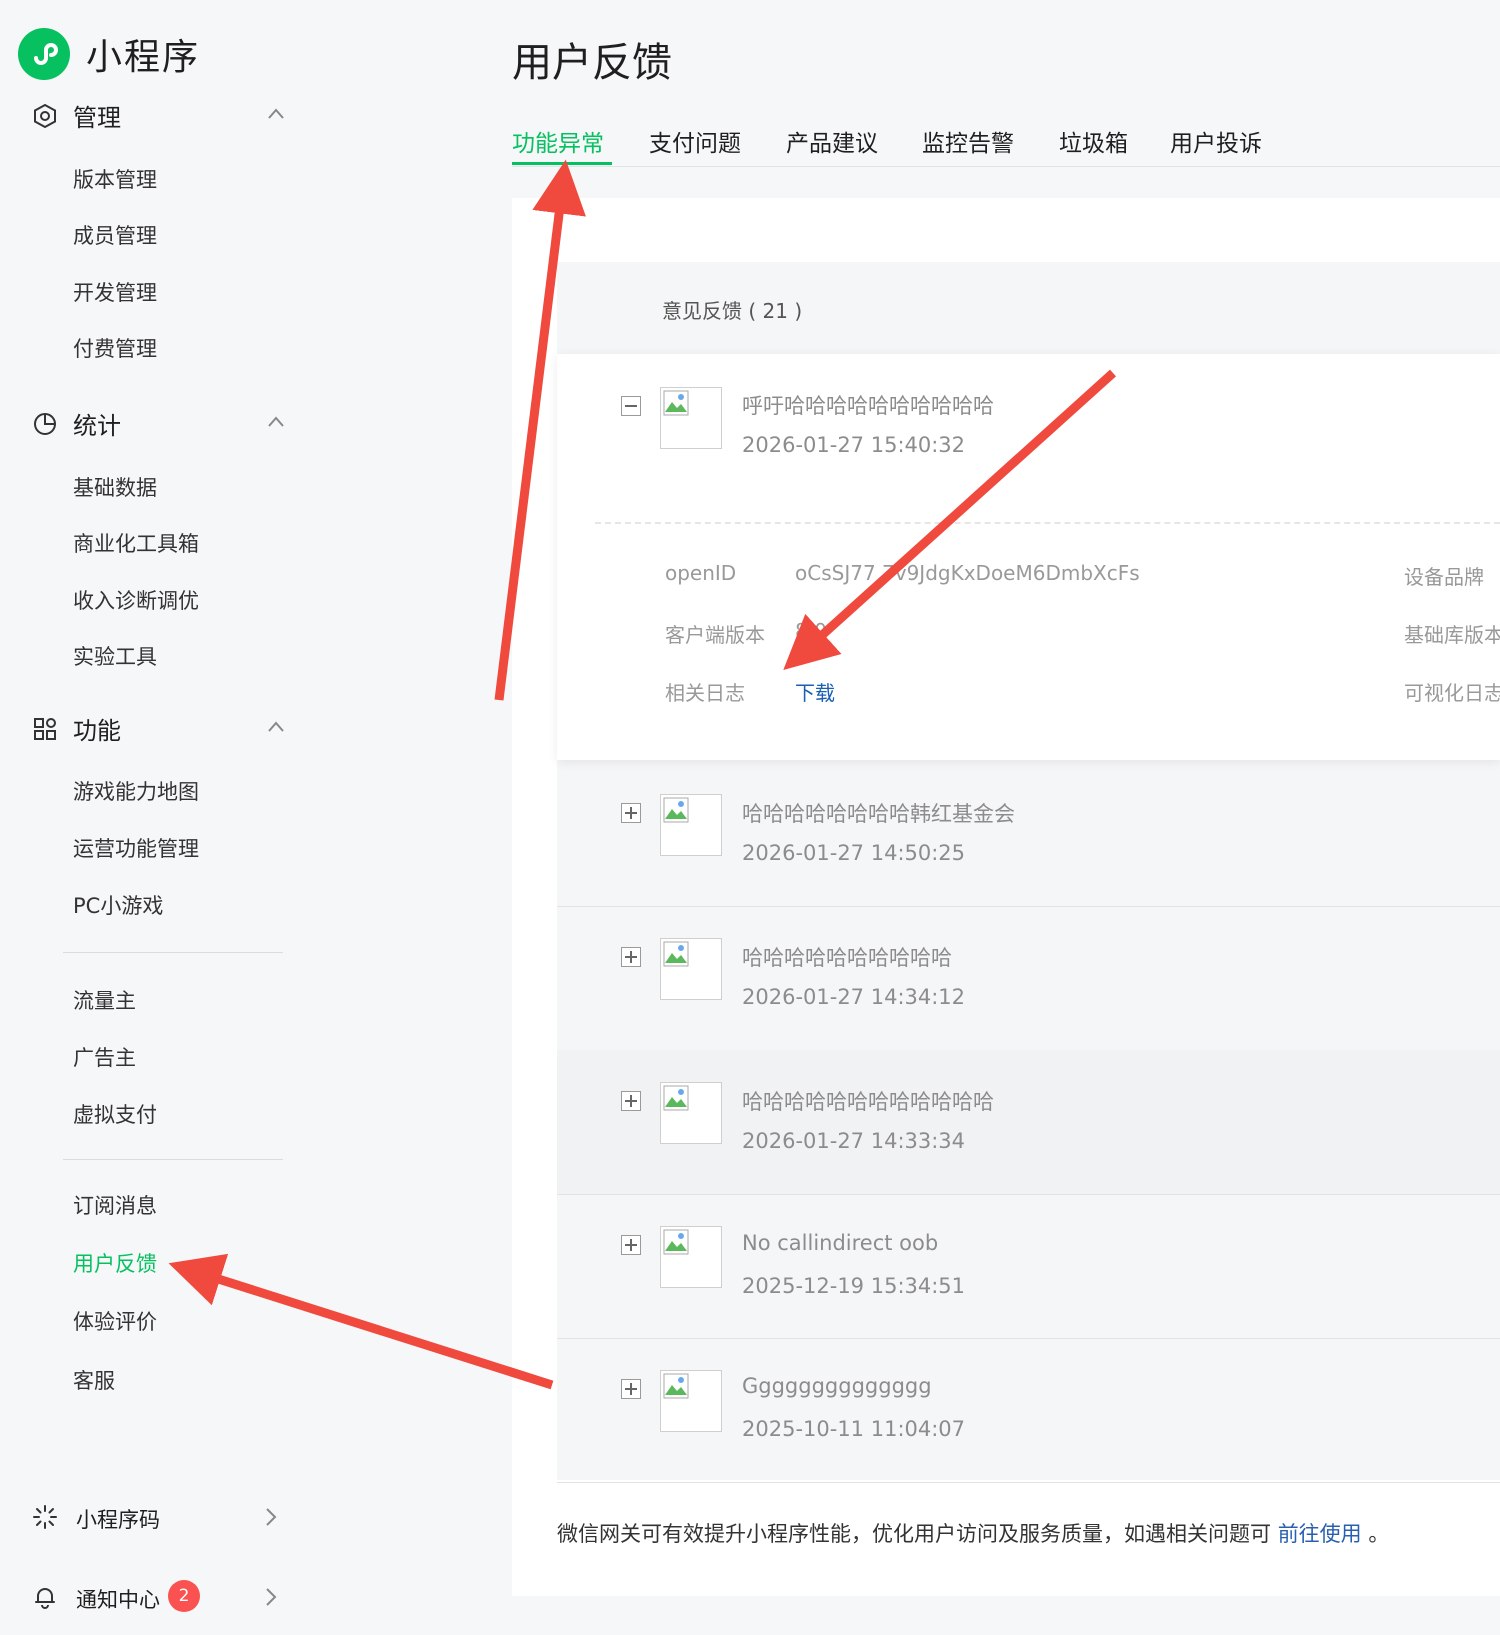 The width and height of the screenshot is (1500, 1635). Describe the element at coordinates (118, 905) in the screenshot. I see `sidebar-item-pc-game: PC小游戏` at that location.